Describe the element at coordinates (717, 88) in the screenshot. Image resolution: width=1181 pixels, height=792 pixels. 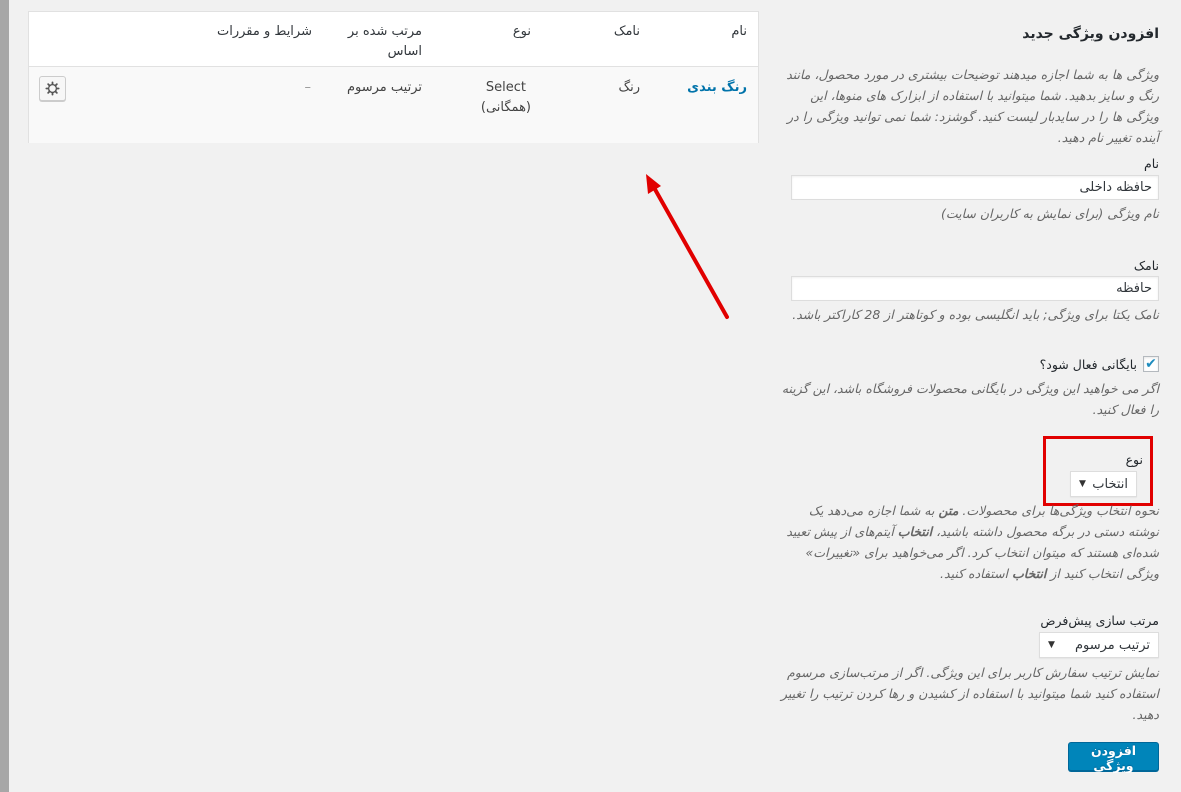
I see `attribute-name-link: رنگ بندی` at that location.